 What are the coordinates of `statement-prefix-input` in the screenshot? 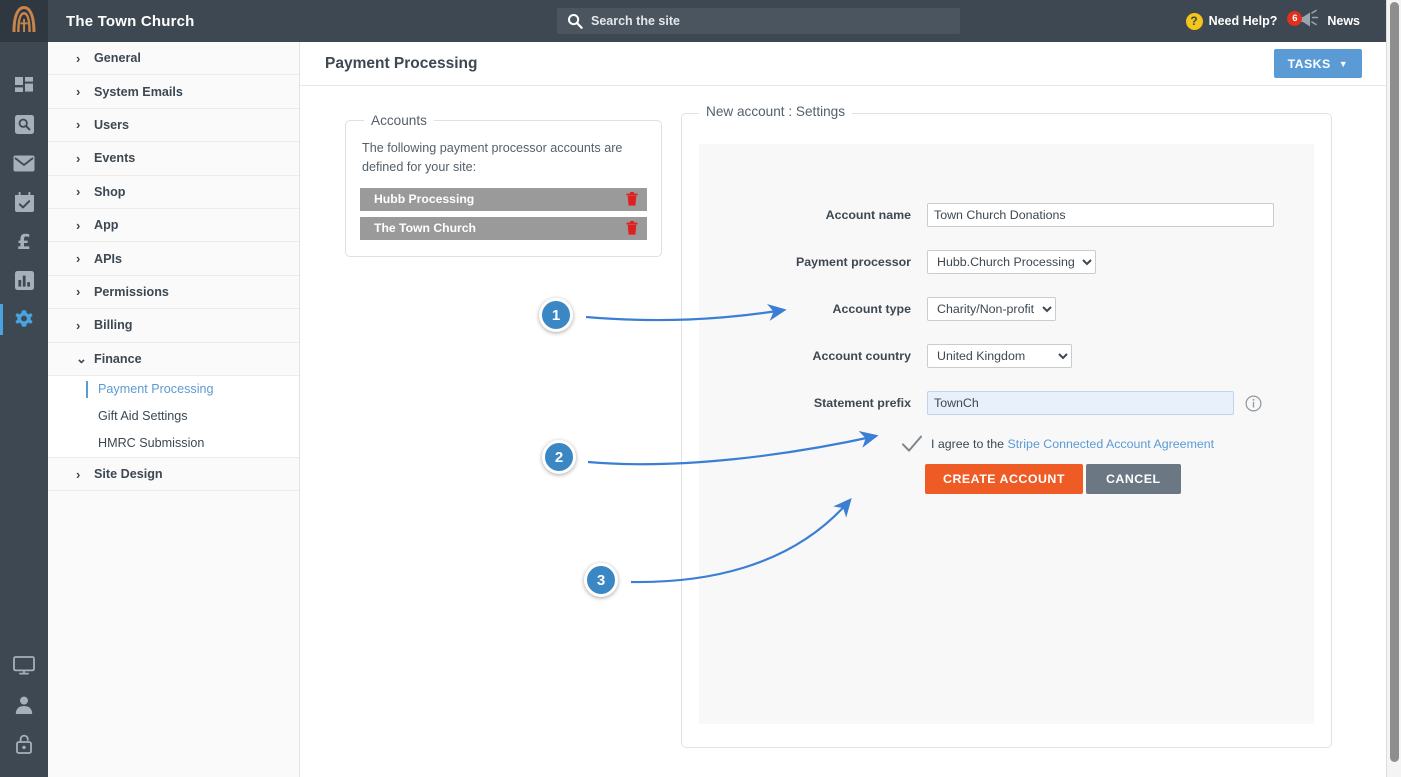 It's located at (1080, 403).